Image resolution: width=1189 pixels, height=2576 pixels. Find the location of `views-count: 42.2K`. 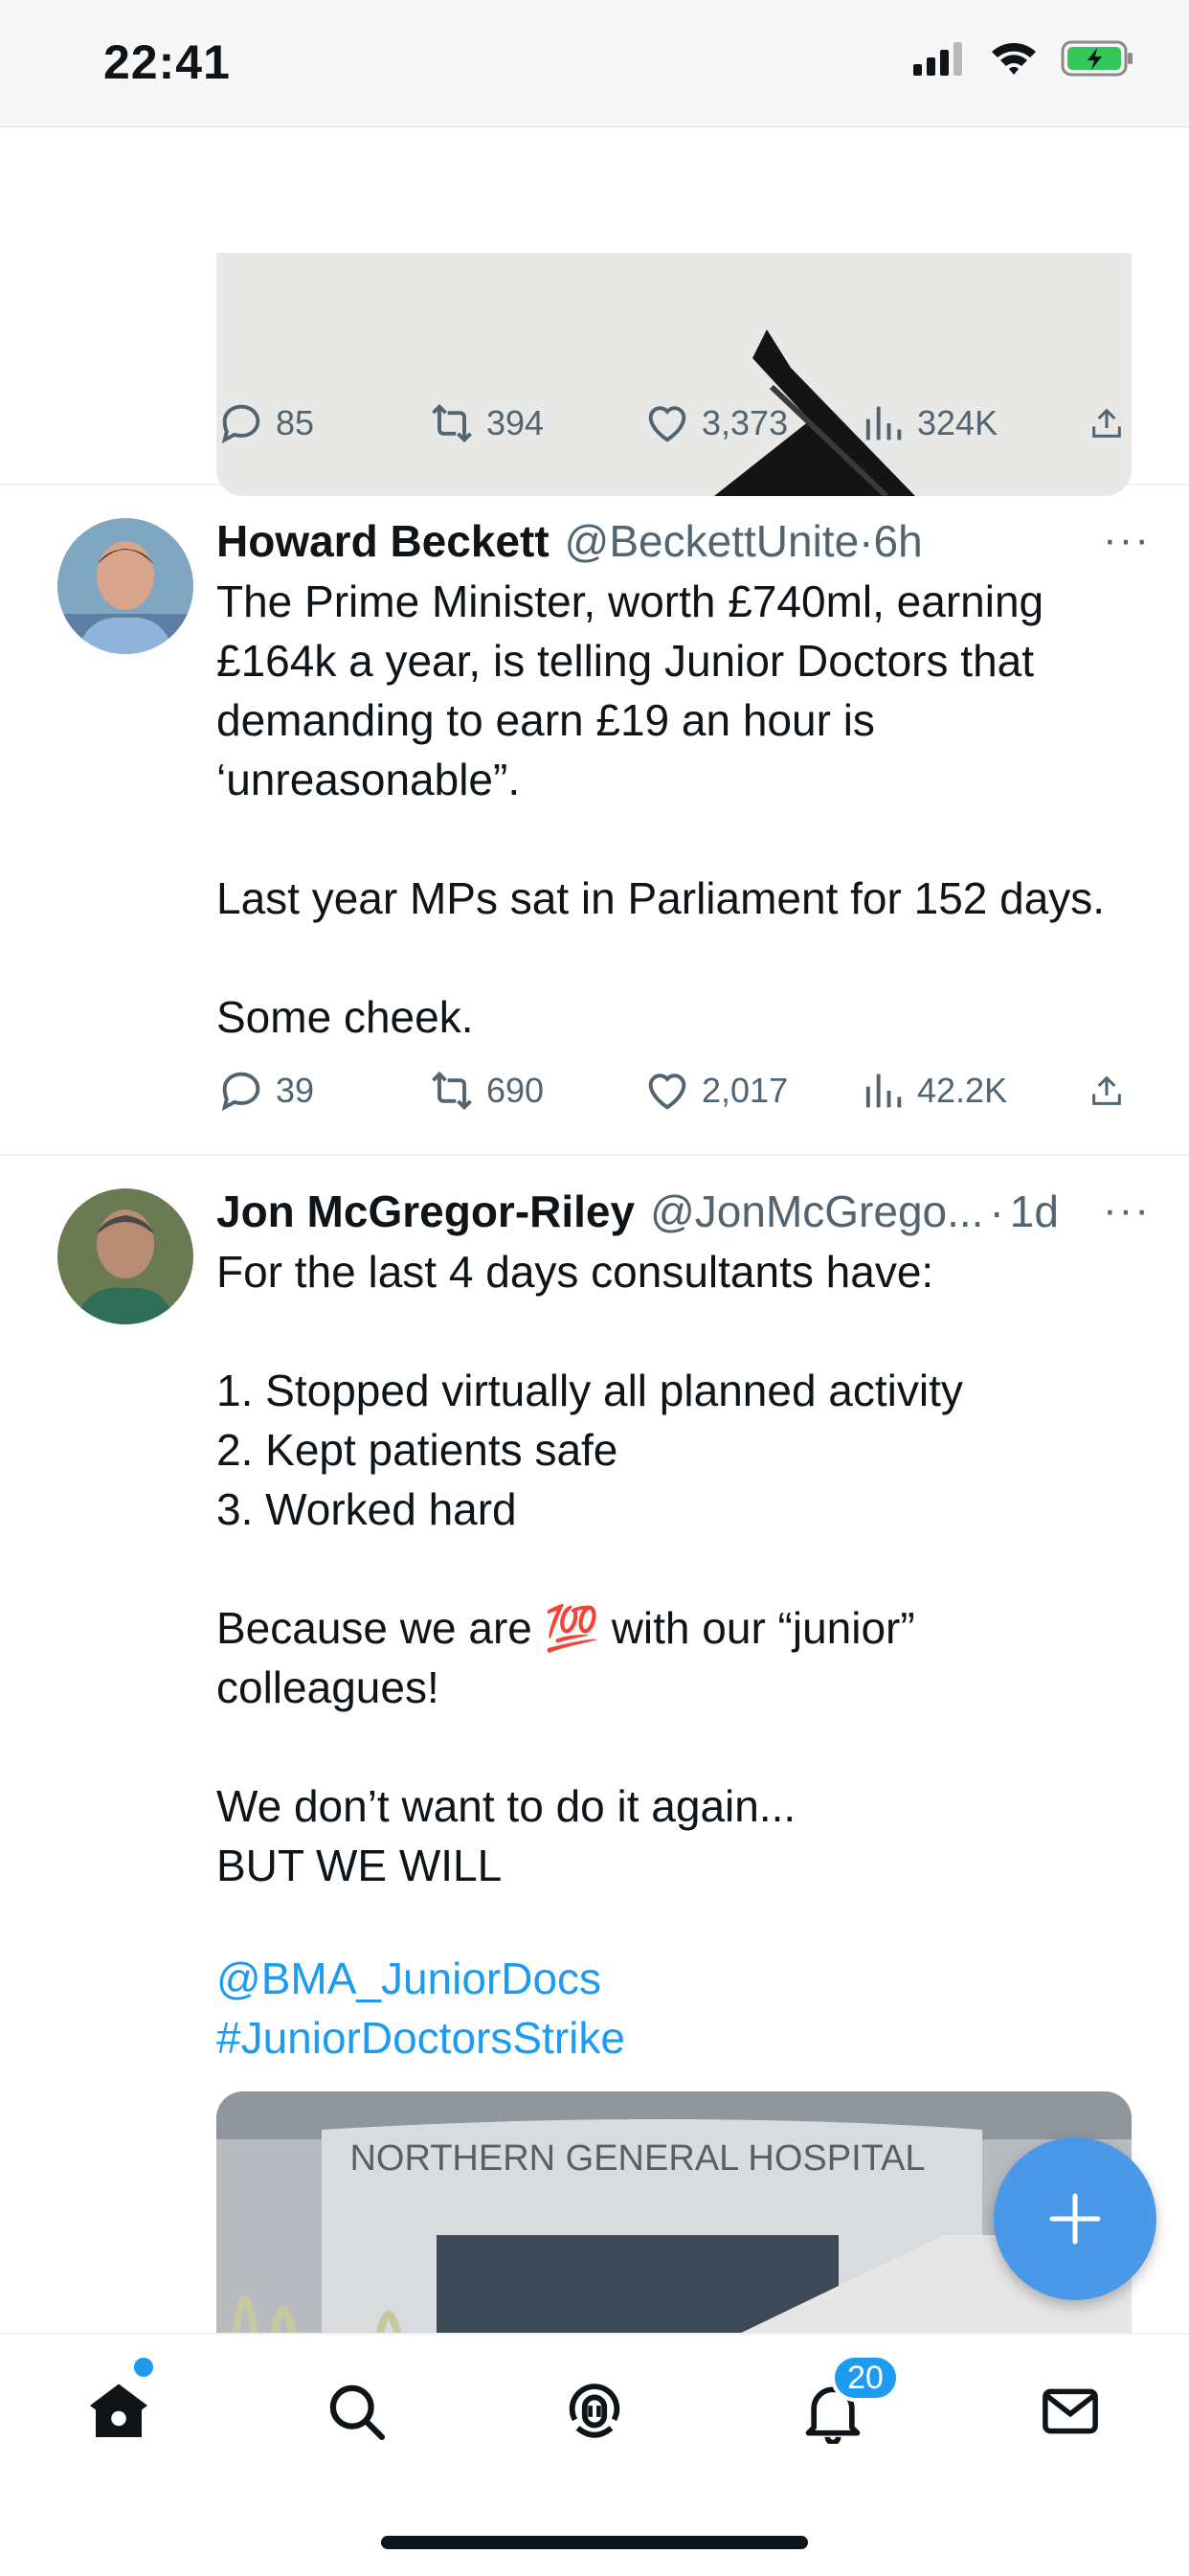

views-count: 42.2K is located at coordinates (962, 1090).